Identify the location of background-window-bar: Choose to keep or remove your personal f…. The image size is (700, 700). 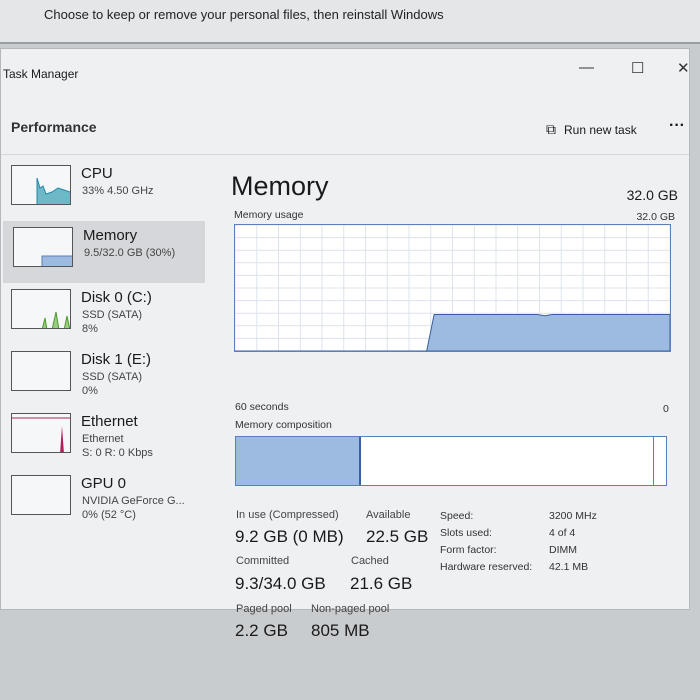
(350, 22).